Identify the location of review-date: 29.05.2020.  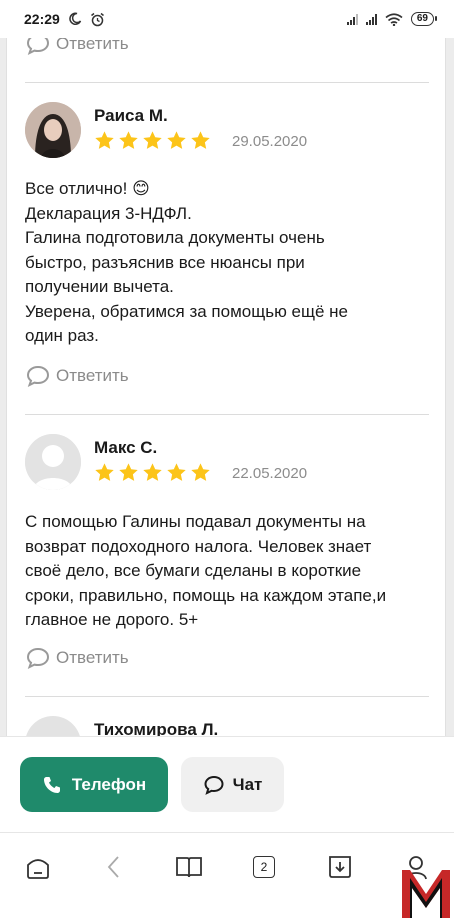
(270, 141).